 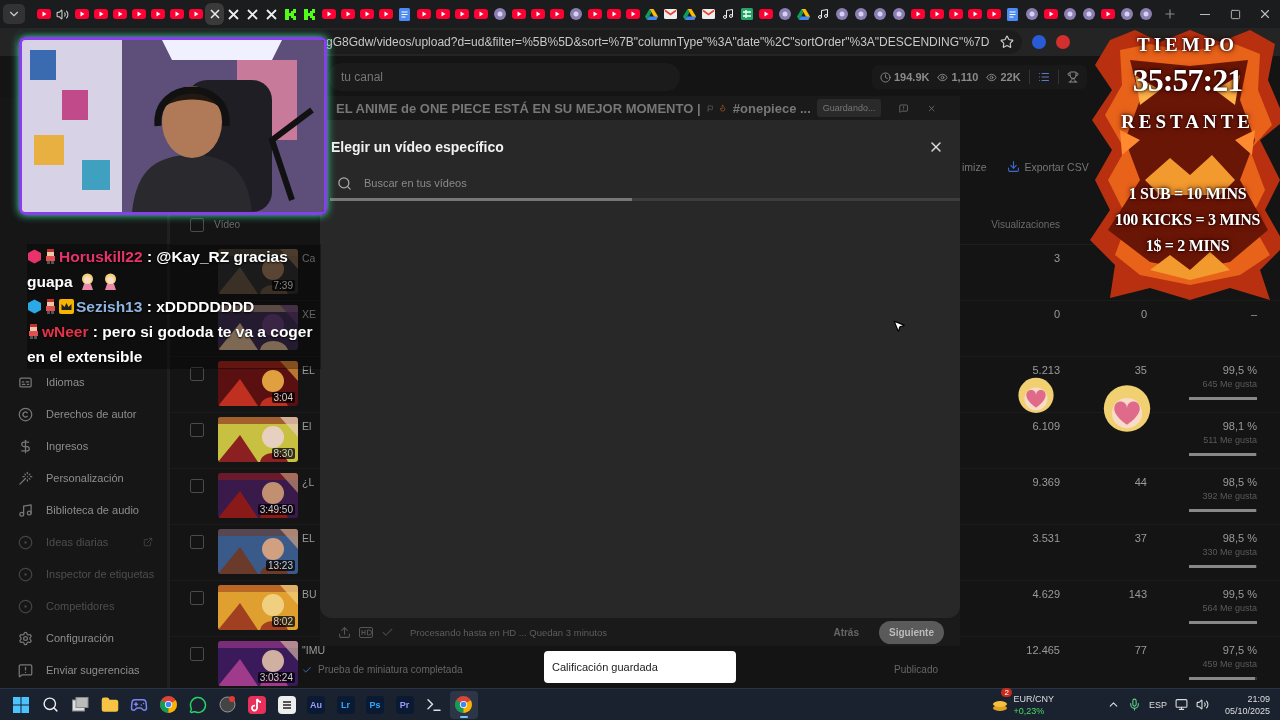 I want to click on column-header: Vídeo, so click(x=228, y=224).